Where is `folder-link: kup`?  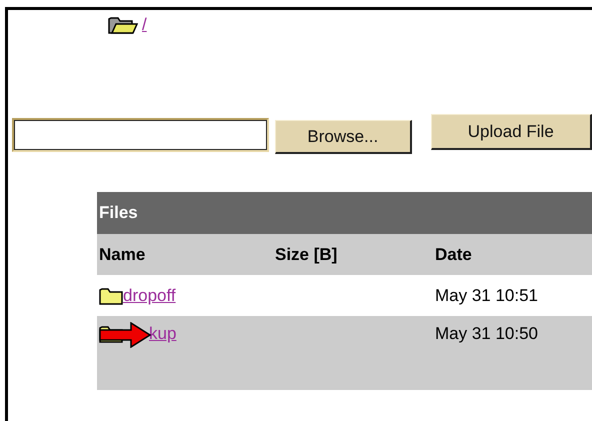 folder-link: kup is located at coordinates (162, 334).